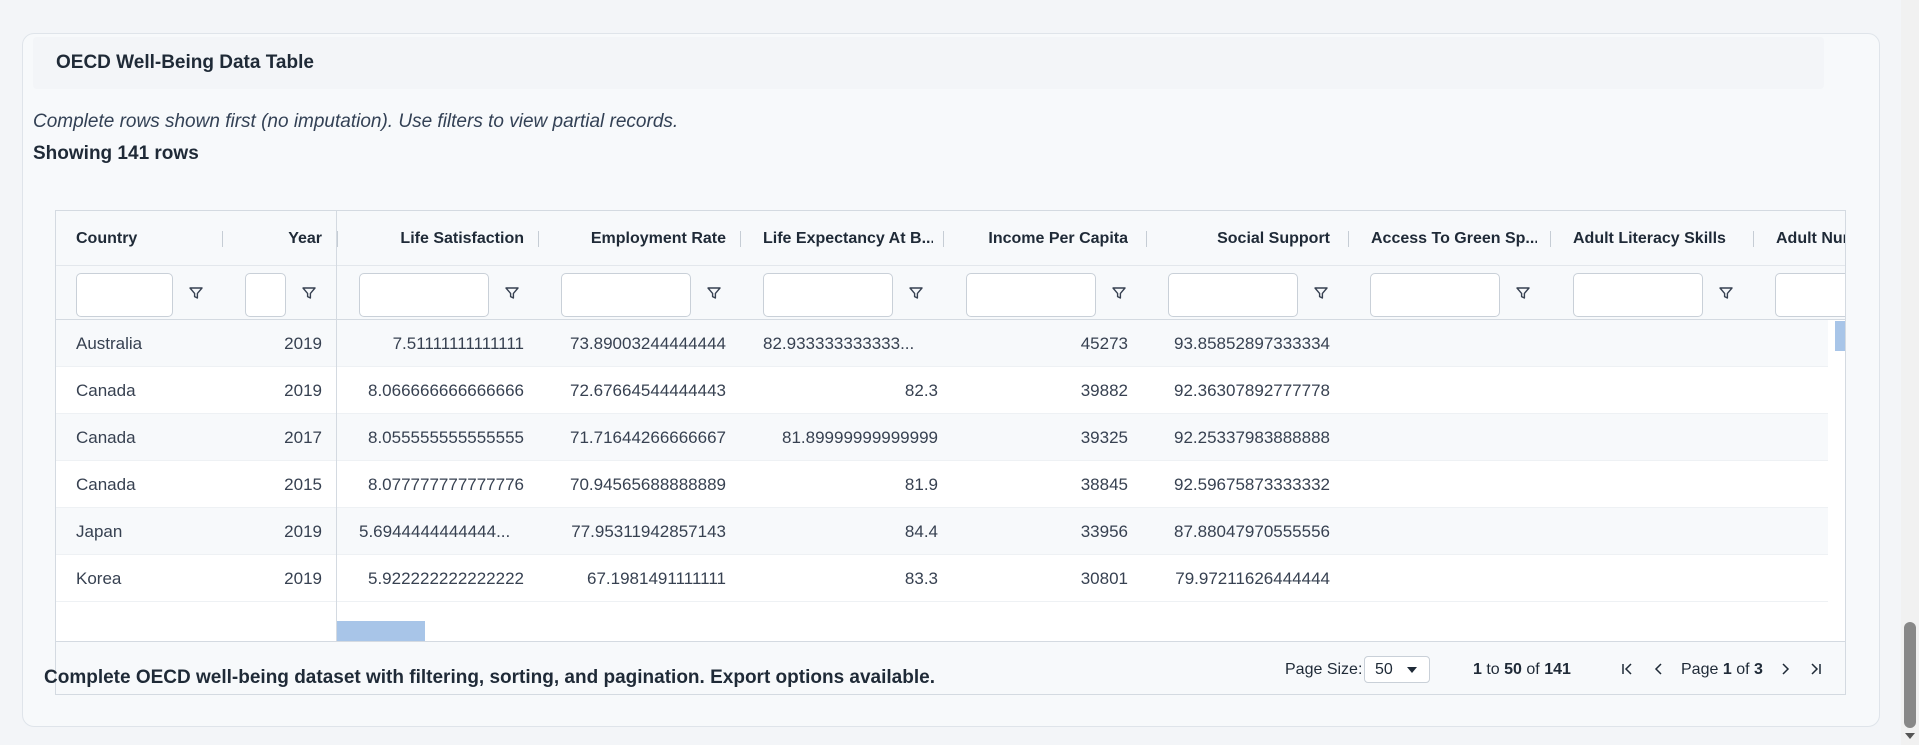  What do you see at coordinates (435, 238) in the screenshot?
I see `col-header-life-satisfaction: Life Satisfaction` at bounding box center [435, 238].